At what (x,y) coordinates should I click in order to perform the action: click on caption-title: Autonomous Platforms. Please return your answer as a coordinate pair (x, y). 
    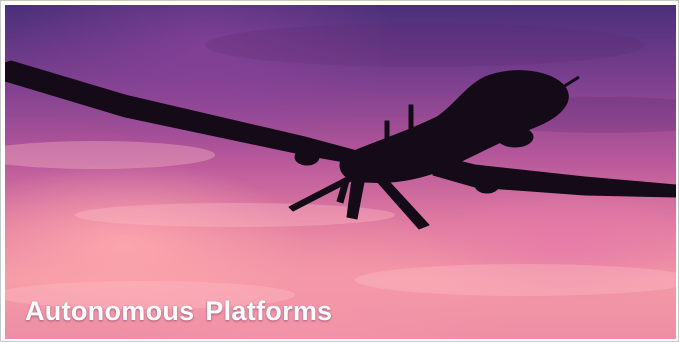
    Looking at the image, I should click on (179, 311).